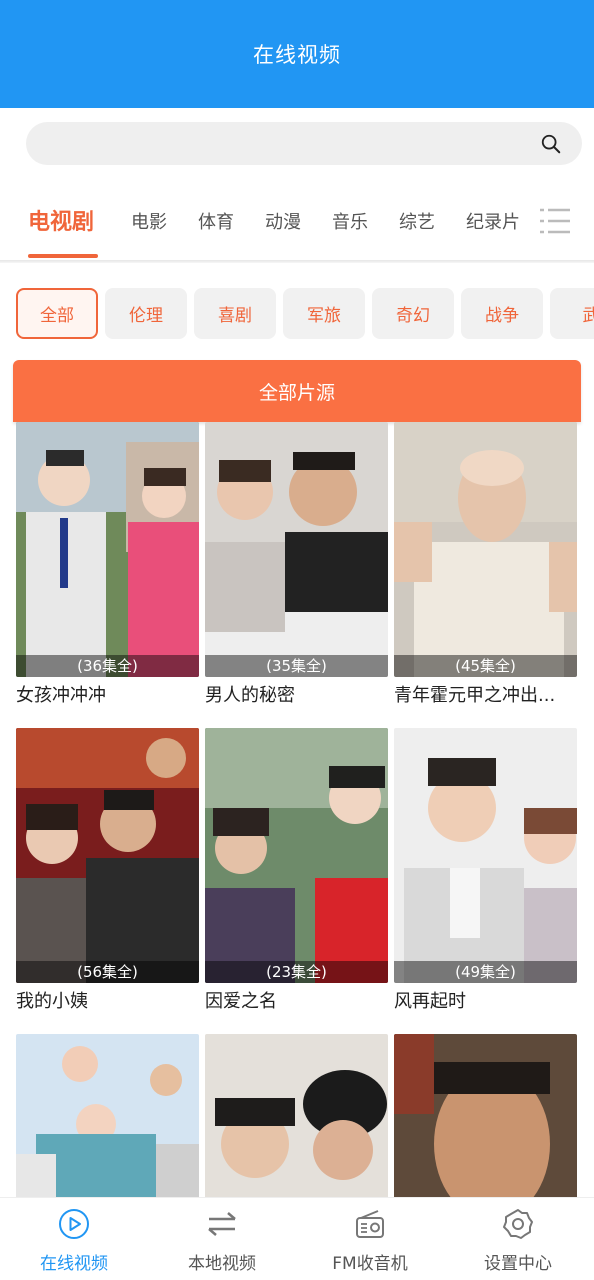  Describe the element at coordinates (107, 1000) in the screenshot. I see `video-title: 我的小姨` at that location.